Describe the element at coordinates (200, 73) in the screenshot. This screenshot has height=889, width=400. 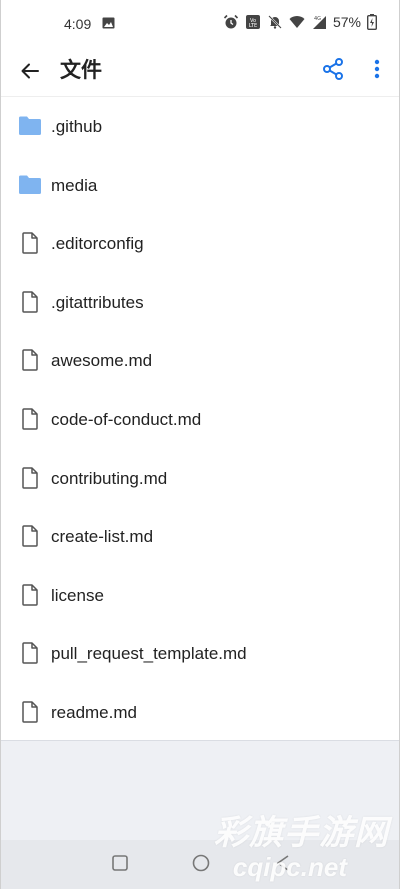
I see `app-bar: 文件` at that location.